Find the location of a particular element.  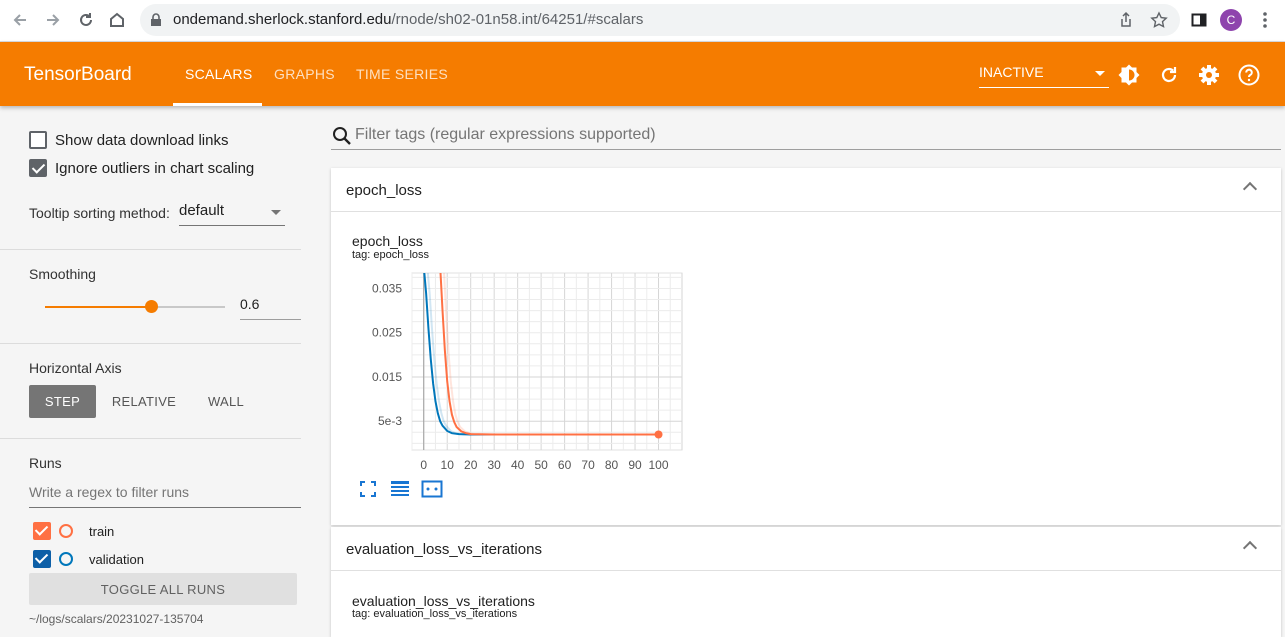

fullscreen-icon is located at coordinates (368, 489).